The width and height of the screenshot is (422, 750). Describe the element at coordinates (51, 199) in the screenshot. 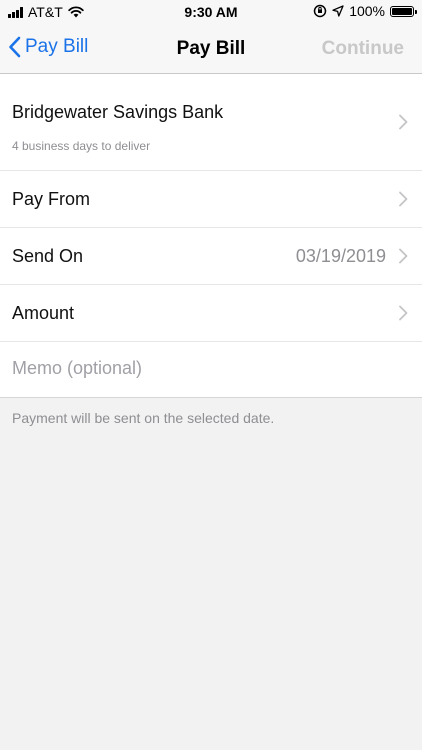

I see `pay-from-label: Pay From` at that location.